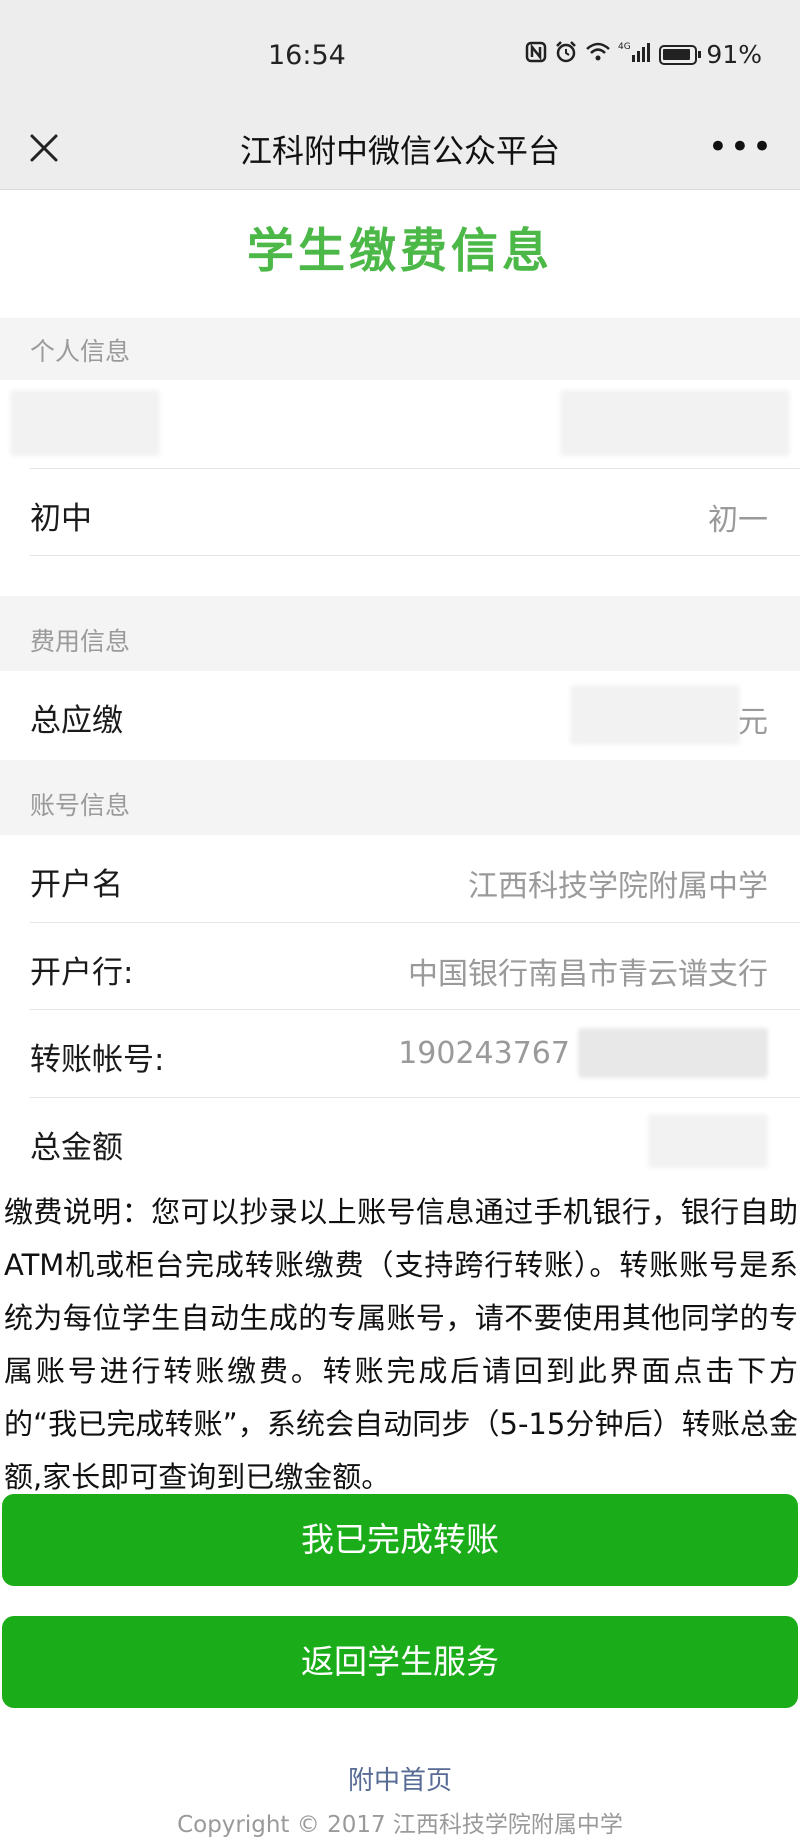 Image resolution: width=800 pixels, height=1840 pixels. Describe the element at coordinates (61, 519) in the screenshot. I see `grade-label: 初中` at that location.